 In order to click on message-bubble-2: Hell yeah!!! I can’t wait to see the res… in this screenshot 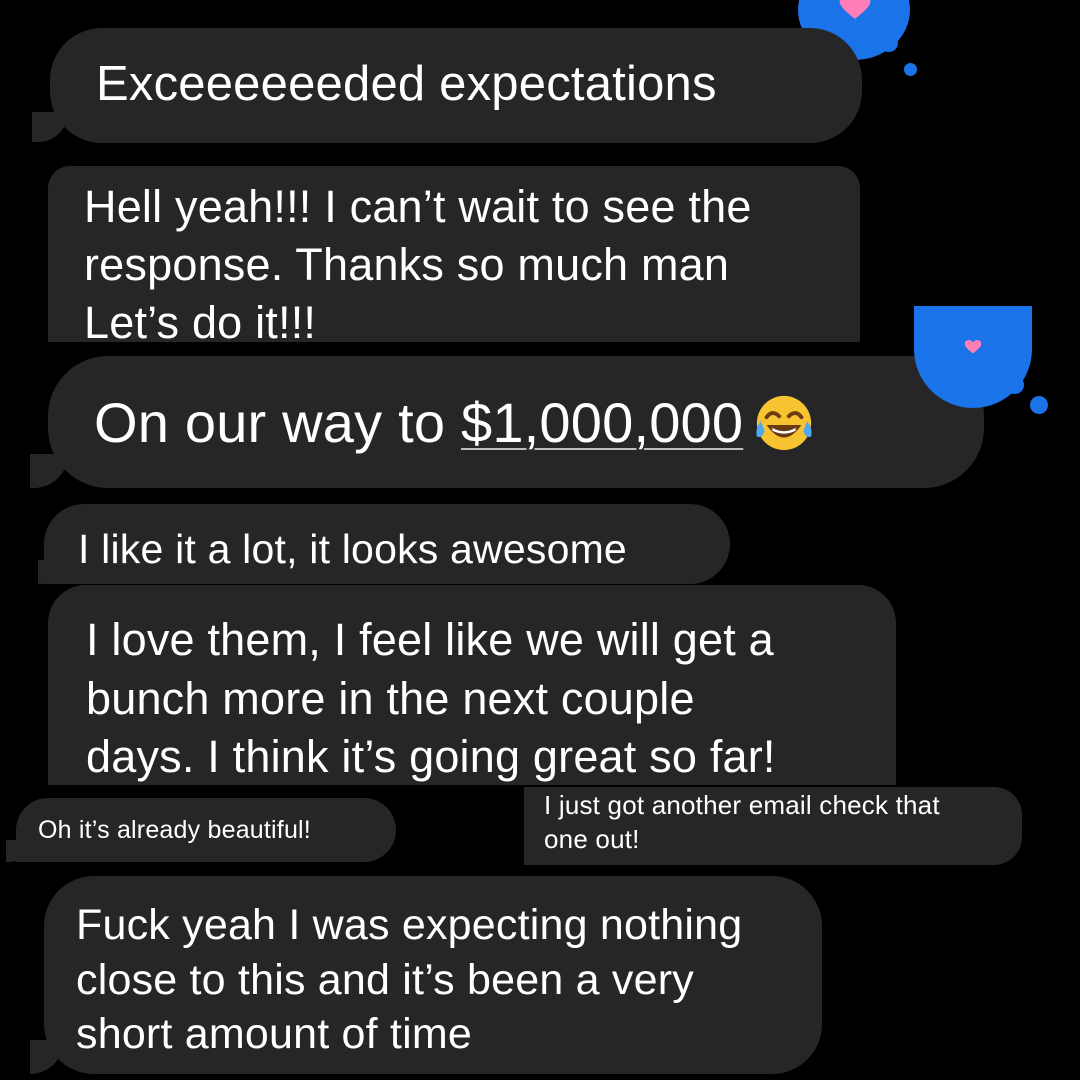, I will do `click(454, 257)`.